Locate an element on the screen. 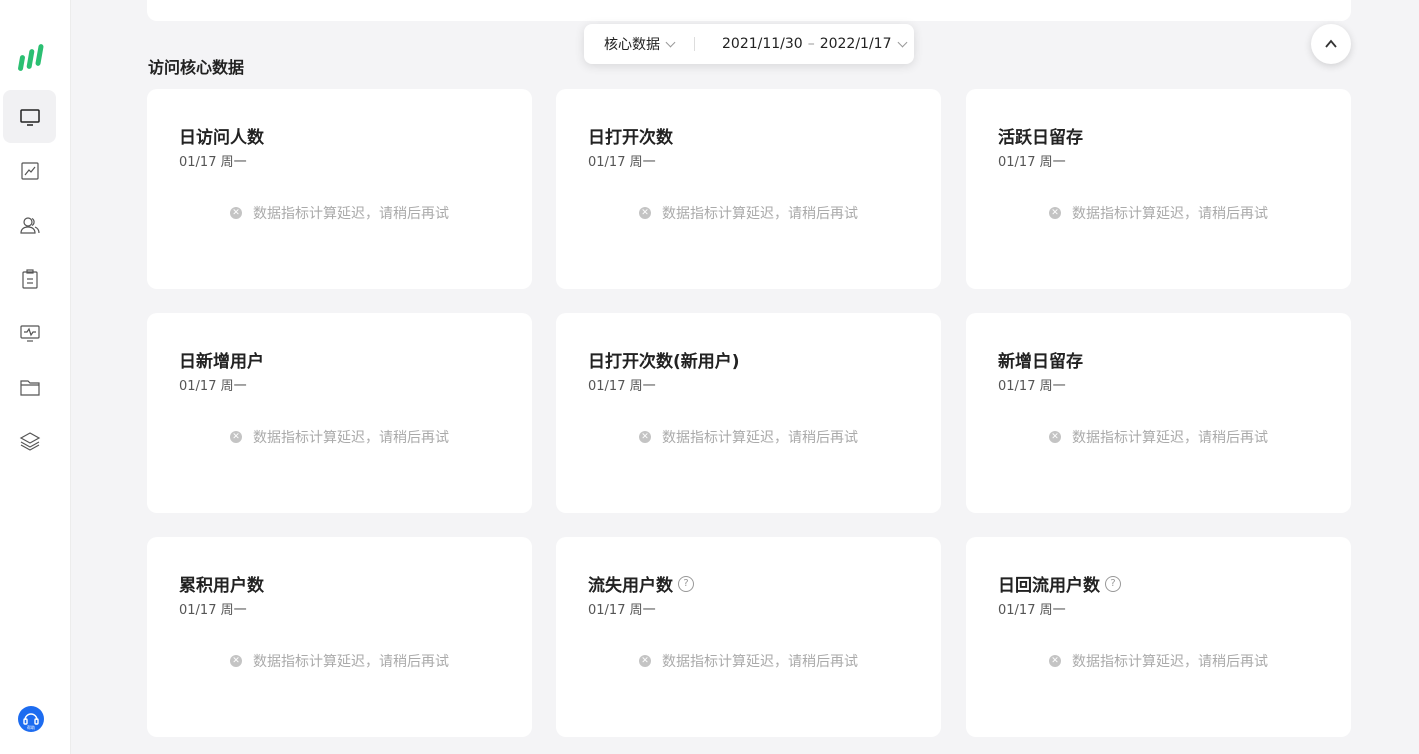 The width and height of the screenshot is (1419, 754). metric-card: 日回流用户数 ? 01/17 周一 ✕ 数据指标计算延迟，请稍后再试 is located at coordinates (1158, 637).